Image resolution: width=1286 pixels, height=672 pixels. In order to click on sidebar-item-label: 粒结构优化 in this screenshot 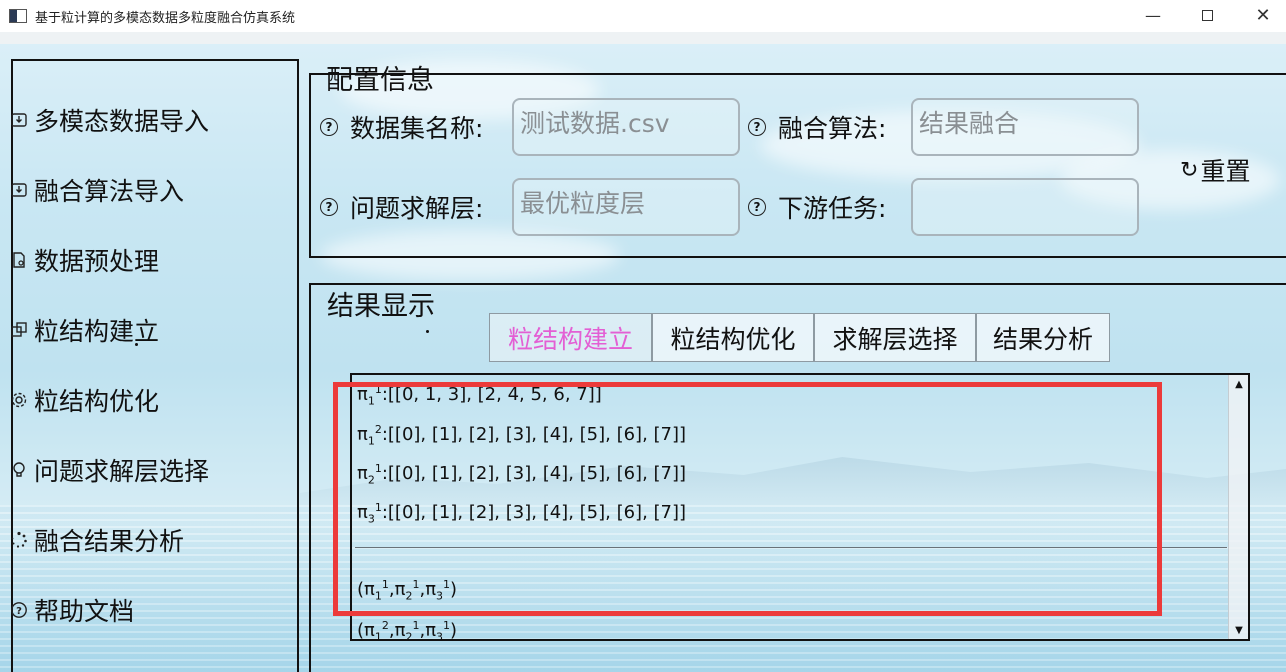, I will do `click(97, 401)`.